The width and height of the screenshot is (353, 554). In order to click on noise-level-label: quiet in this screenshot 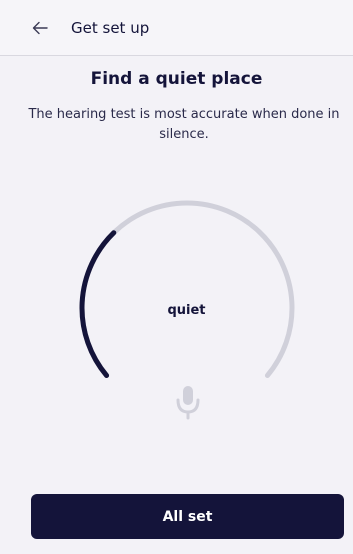, I will do `click(186, 310)`.